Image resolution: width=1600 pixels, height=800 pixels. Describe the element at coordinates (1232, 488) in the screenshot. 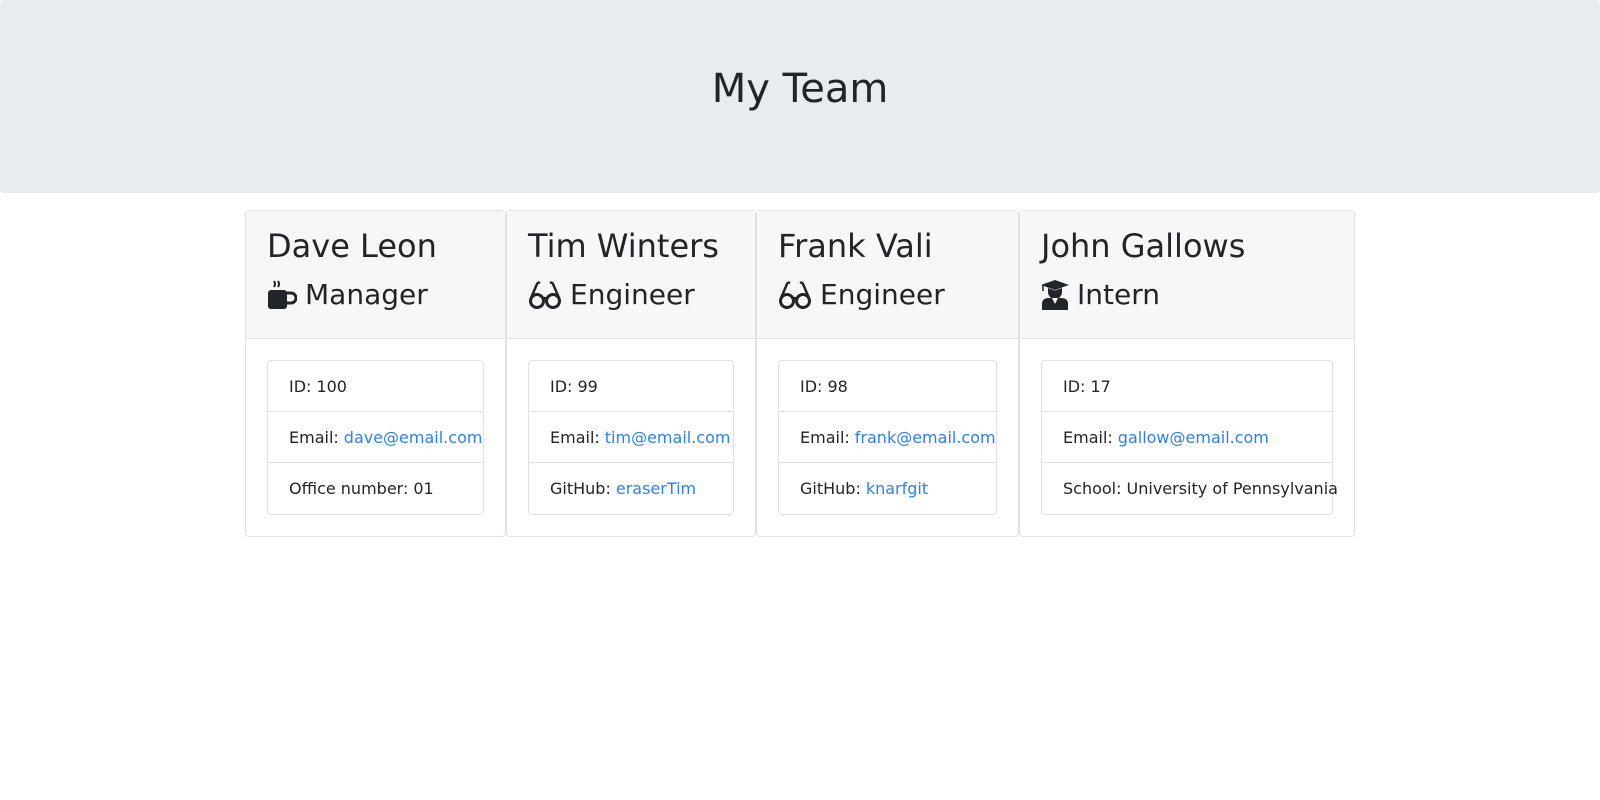

I see `school-value: University of Pennsylvania` at that location.